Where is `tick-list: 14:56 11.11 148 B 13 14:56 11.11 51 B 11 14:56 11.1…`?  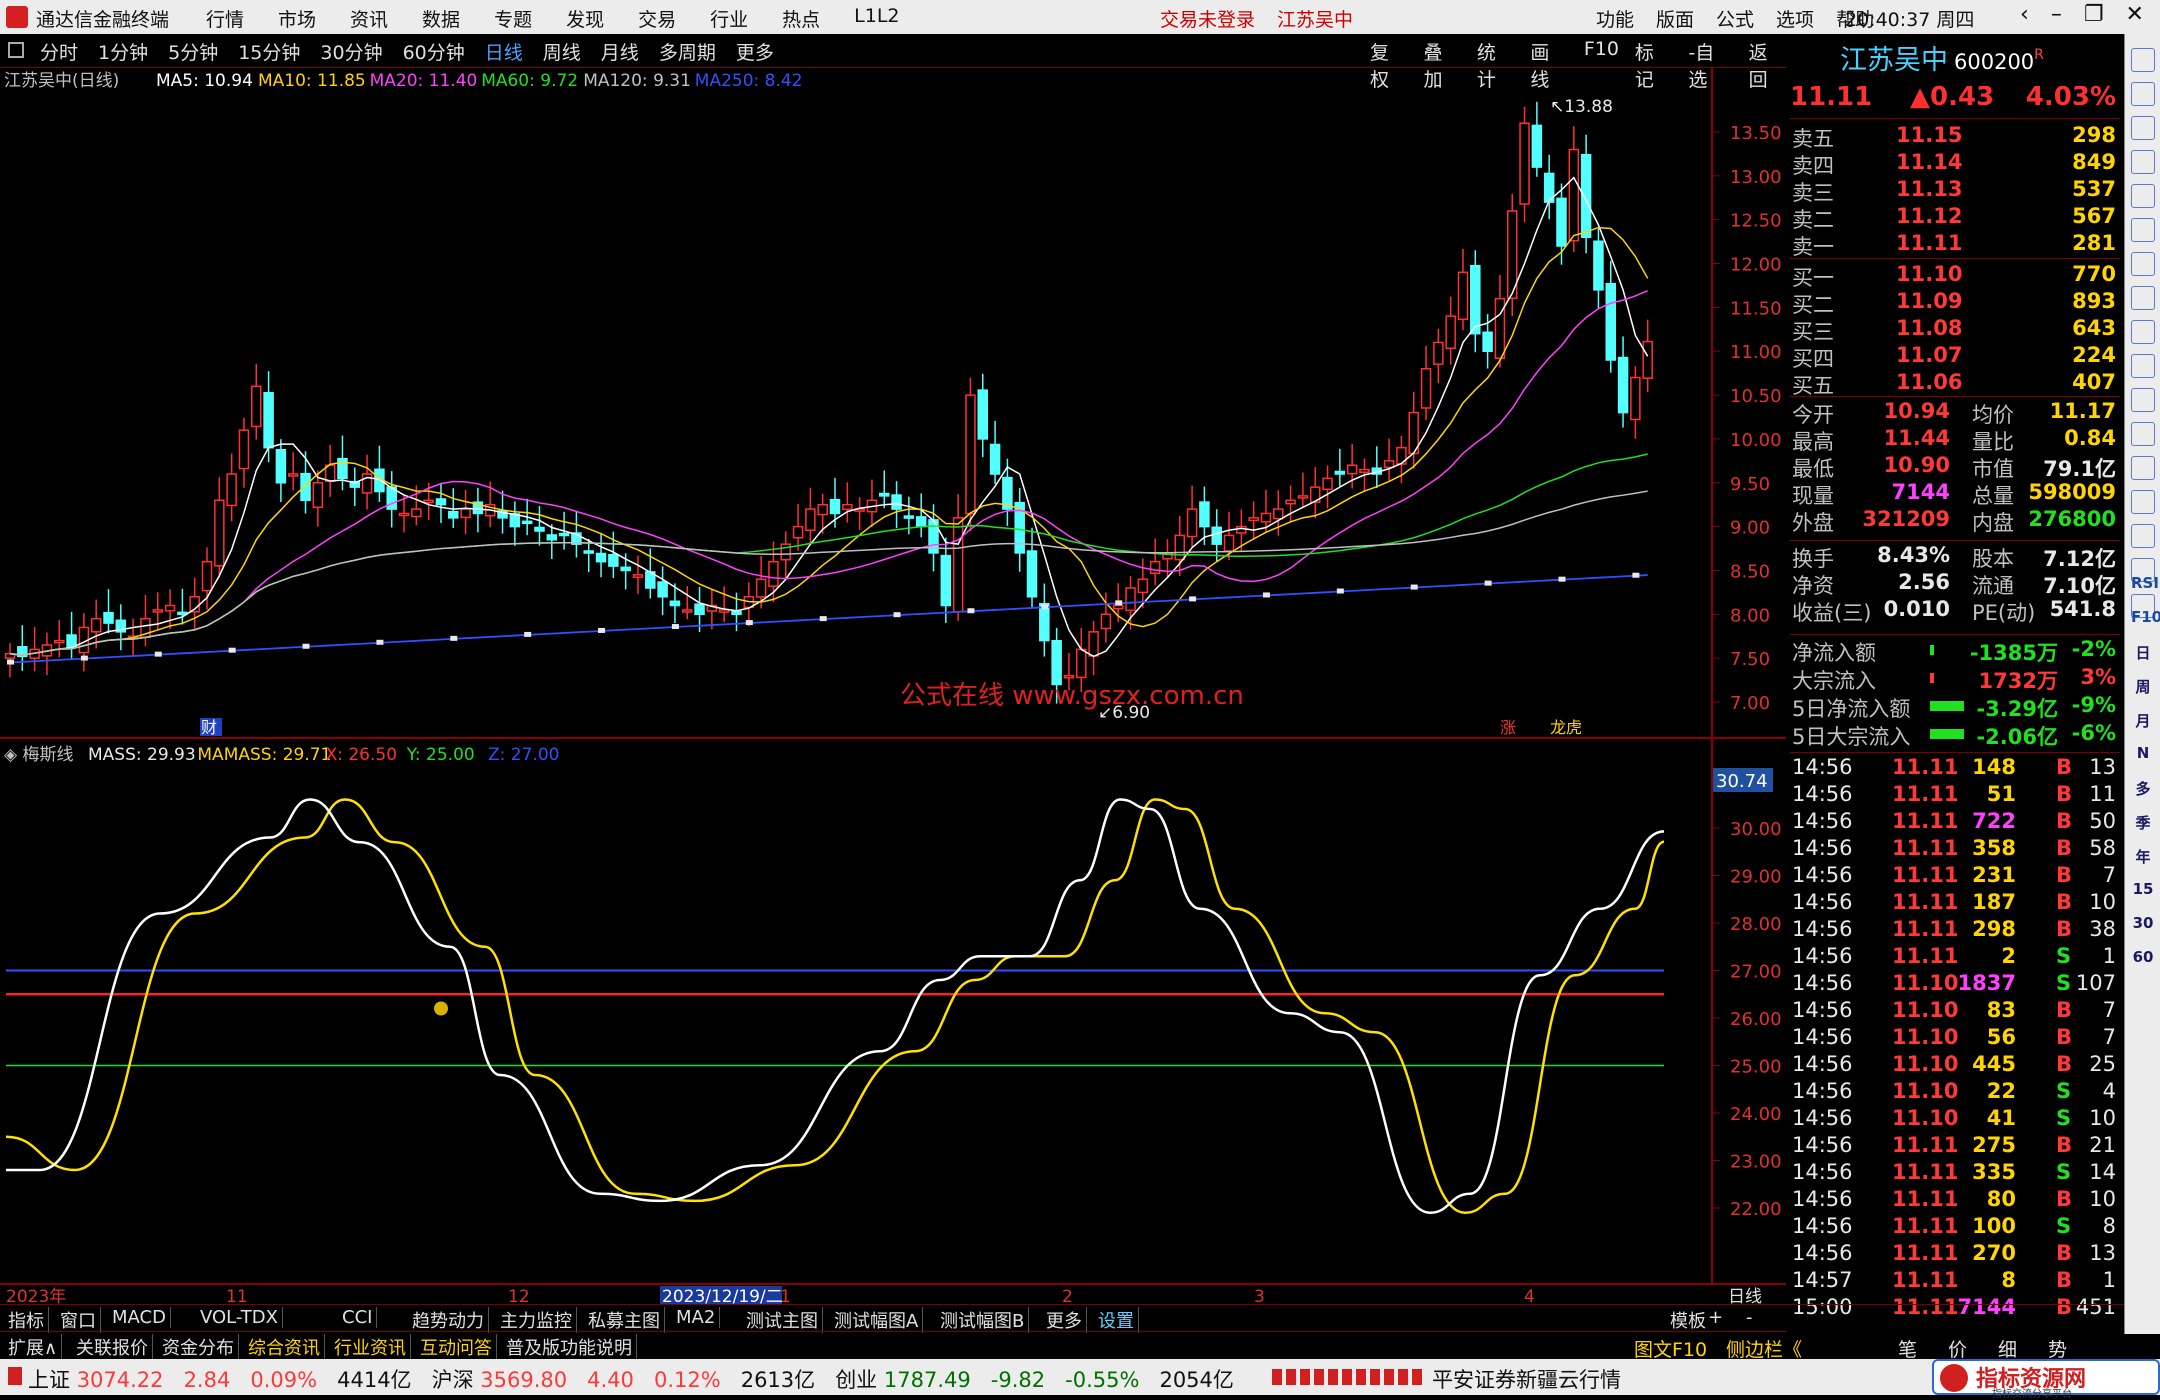 tick-list: 14:56 11.11 148 B 13 14:56 11.11 51 B 11 14:56 11.1… is located at coordinates (1955, 1037).